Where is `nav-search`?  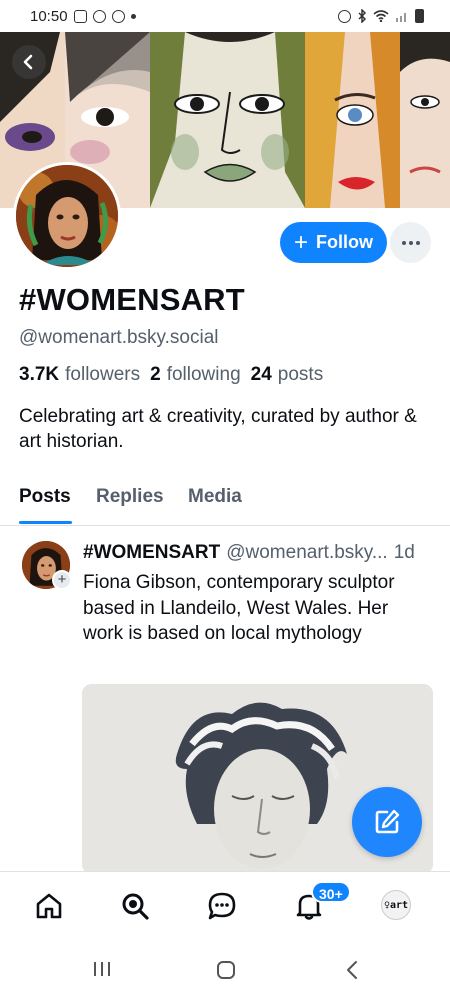
nav-search is located at coordinates (135, 906).